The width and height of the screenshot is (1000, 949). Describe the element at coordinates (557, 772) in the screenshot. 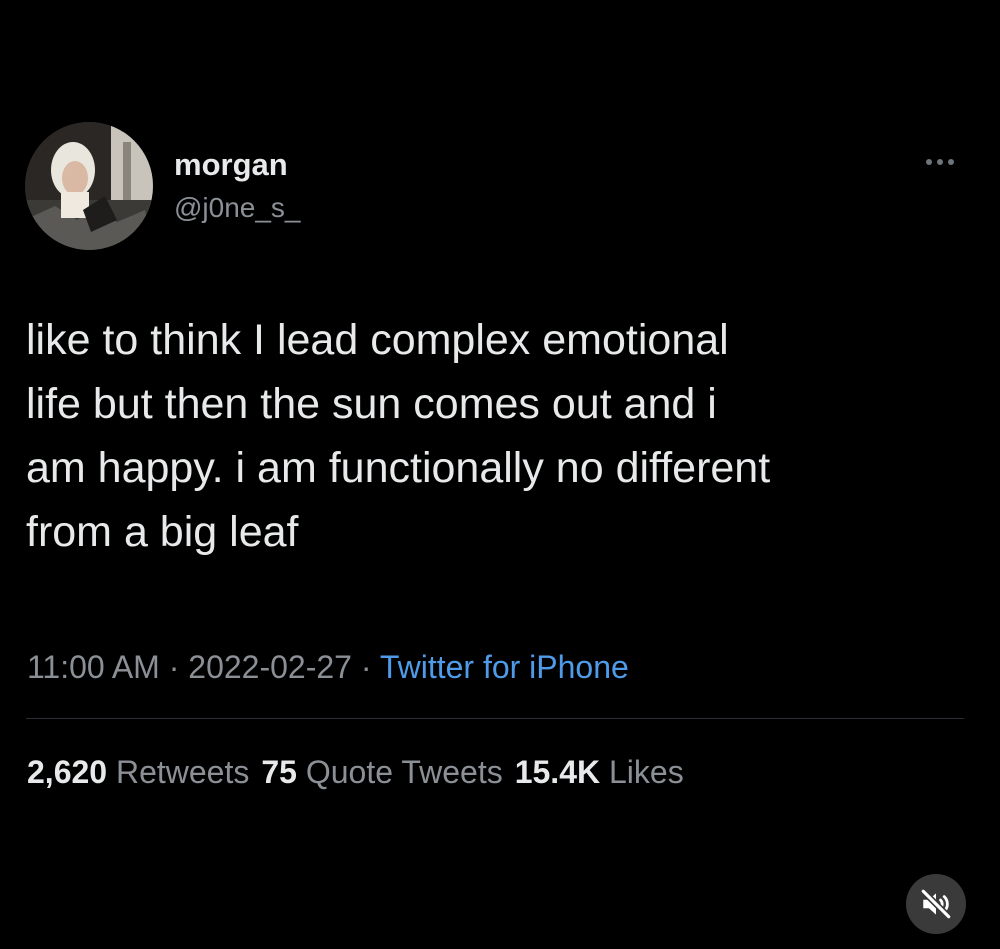

I see `likes-count: 15.4K` at that location.